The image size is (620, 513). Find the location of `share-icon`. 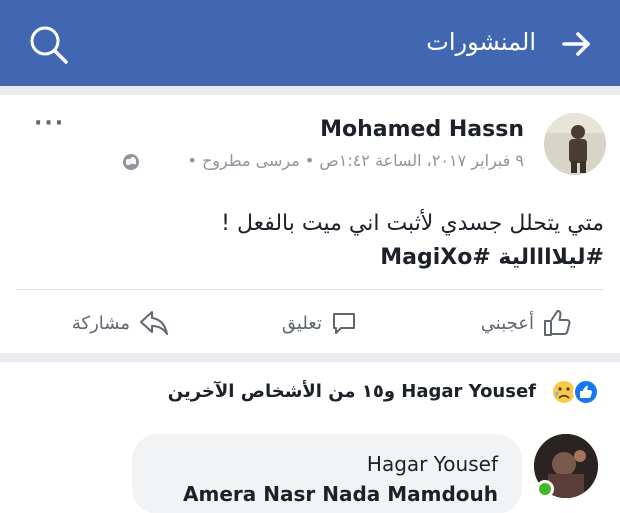

share-icon is located at coordinates (154, 323).